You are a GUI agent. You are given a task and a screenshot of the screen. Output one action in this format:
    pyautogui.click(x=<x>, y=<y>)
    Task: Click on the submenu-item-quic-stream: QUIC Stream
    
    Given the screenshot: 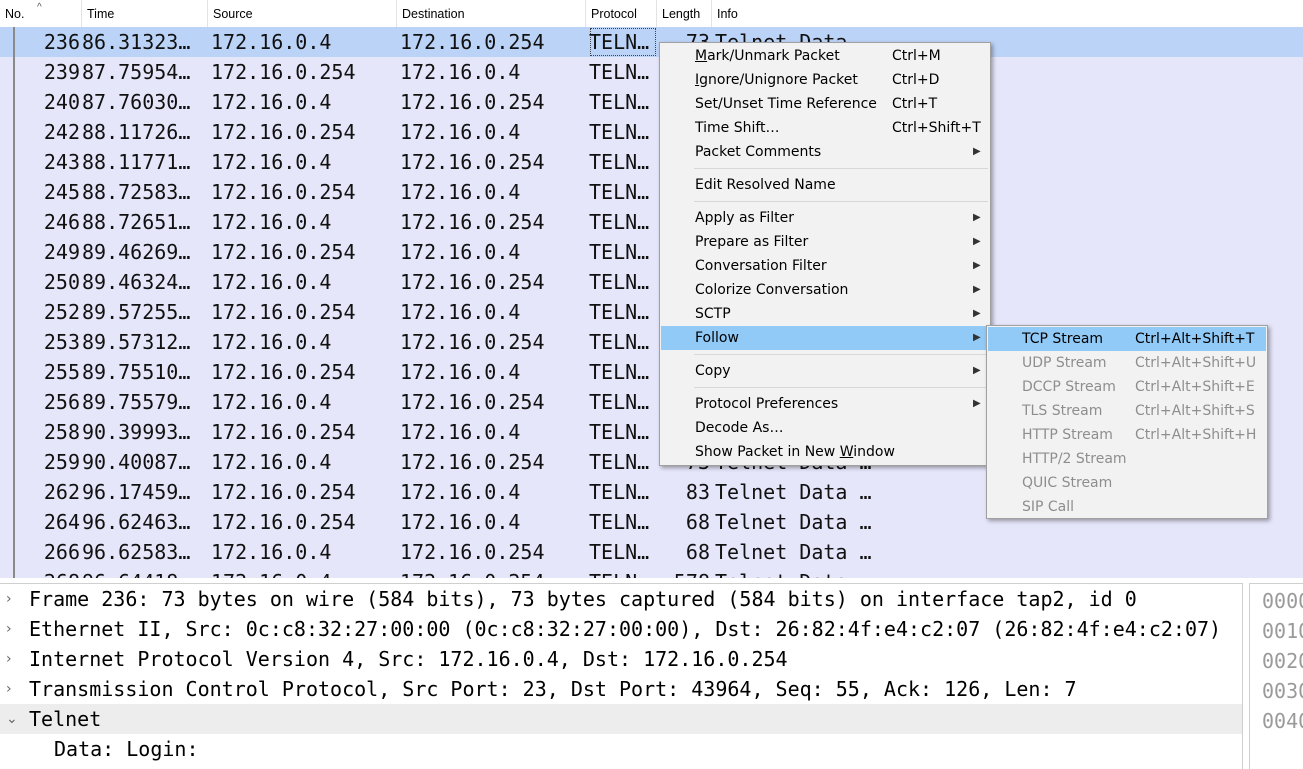 What is the action you would take?
    pyautogui.click(x=1127, y=483)
    